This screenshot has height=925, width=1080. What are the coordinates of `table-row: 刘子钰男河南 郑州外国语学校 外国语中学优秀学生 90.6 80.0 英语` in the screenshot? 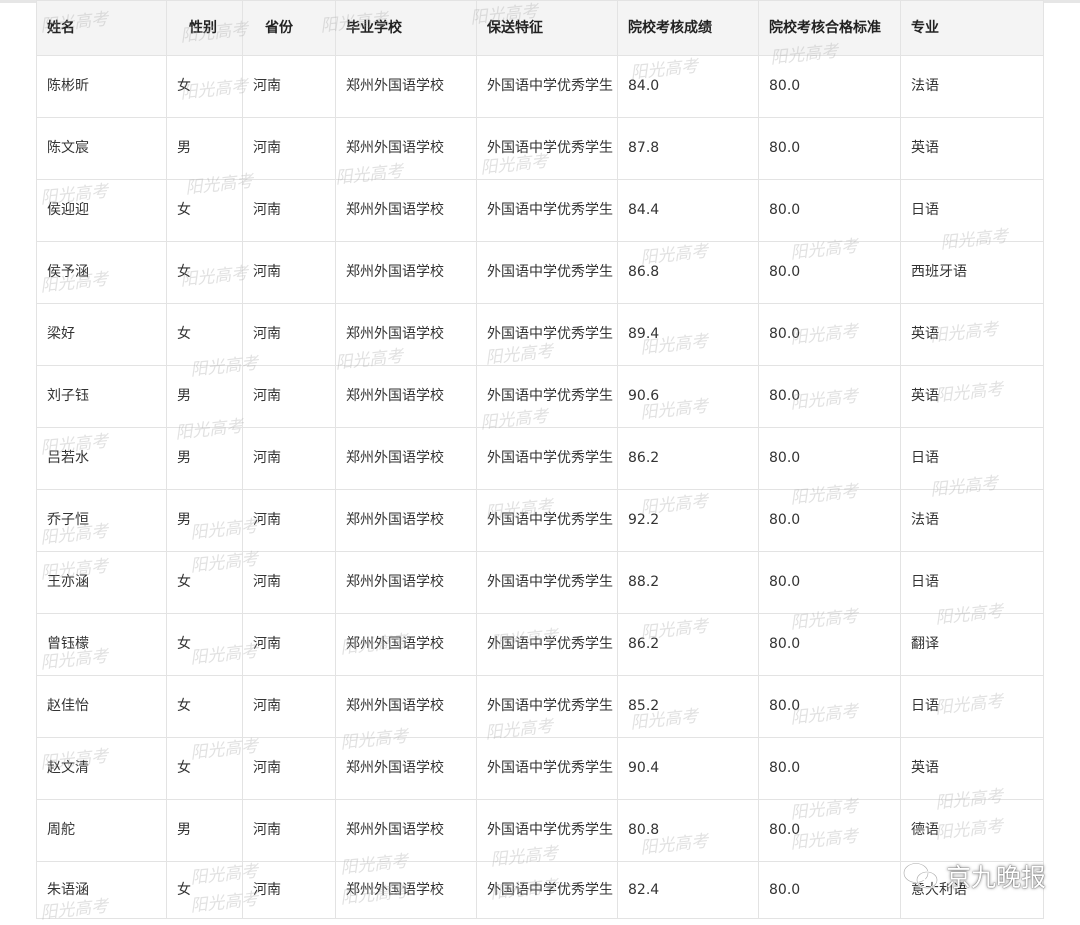 It's located at (540, 396).